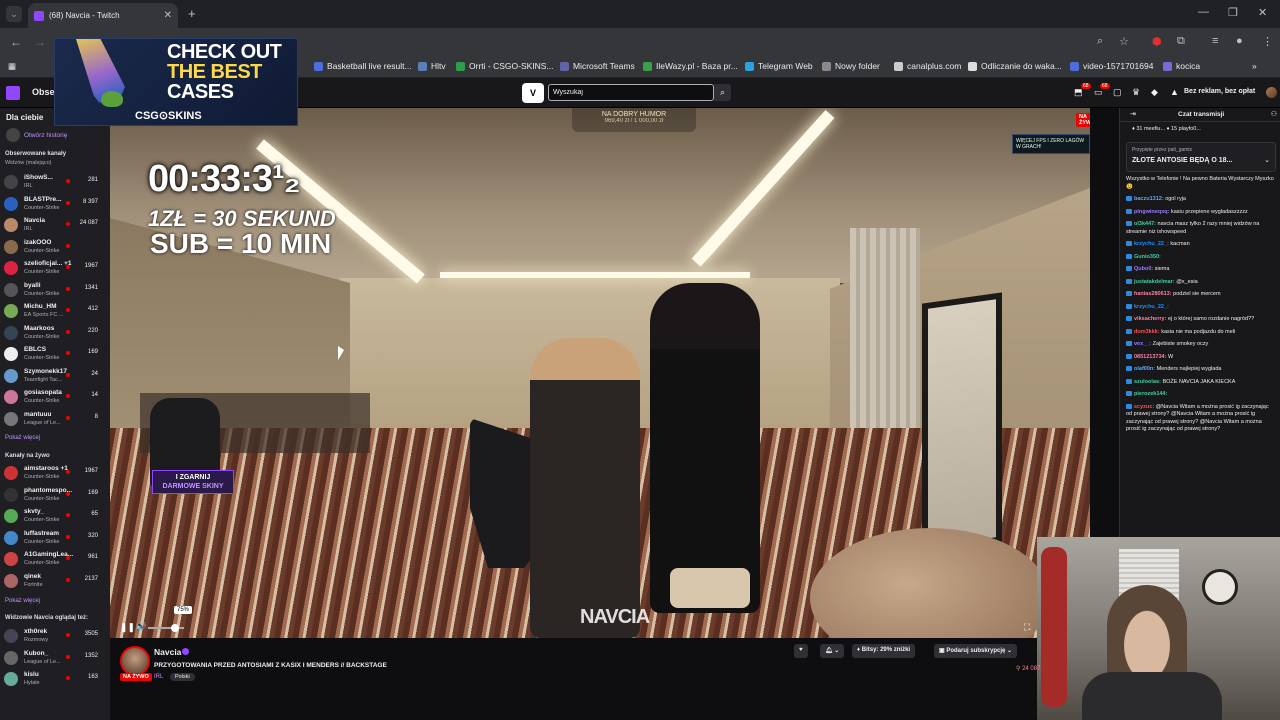  What do you see at coordinates (56, 182) in the screenshot?
I see `sidebar-channel-item: iShowS... IRL 281` at bounding box center [56, 182].